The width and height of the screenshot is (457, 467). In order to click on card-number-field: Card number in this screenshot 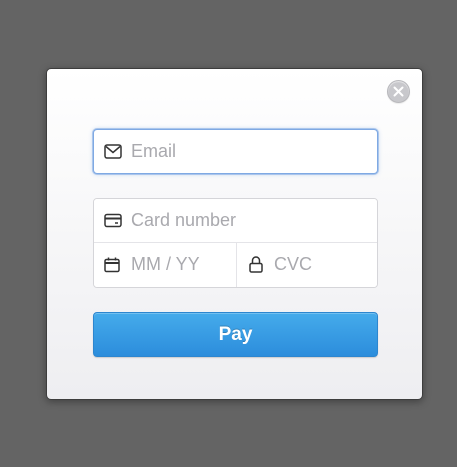, I will do `click(235, 221)`.